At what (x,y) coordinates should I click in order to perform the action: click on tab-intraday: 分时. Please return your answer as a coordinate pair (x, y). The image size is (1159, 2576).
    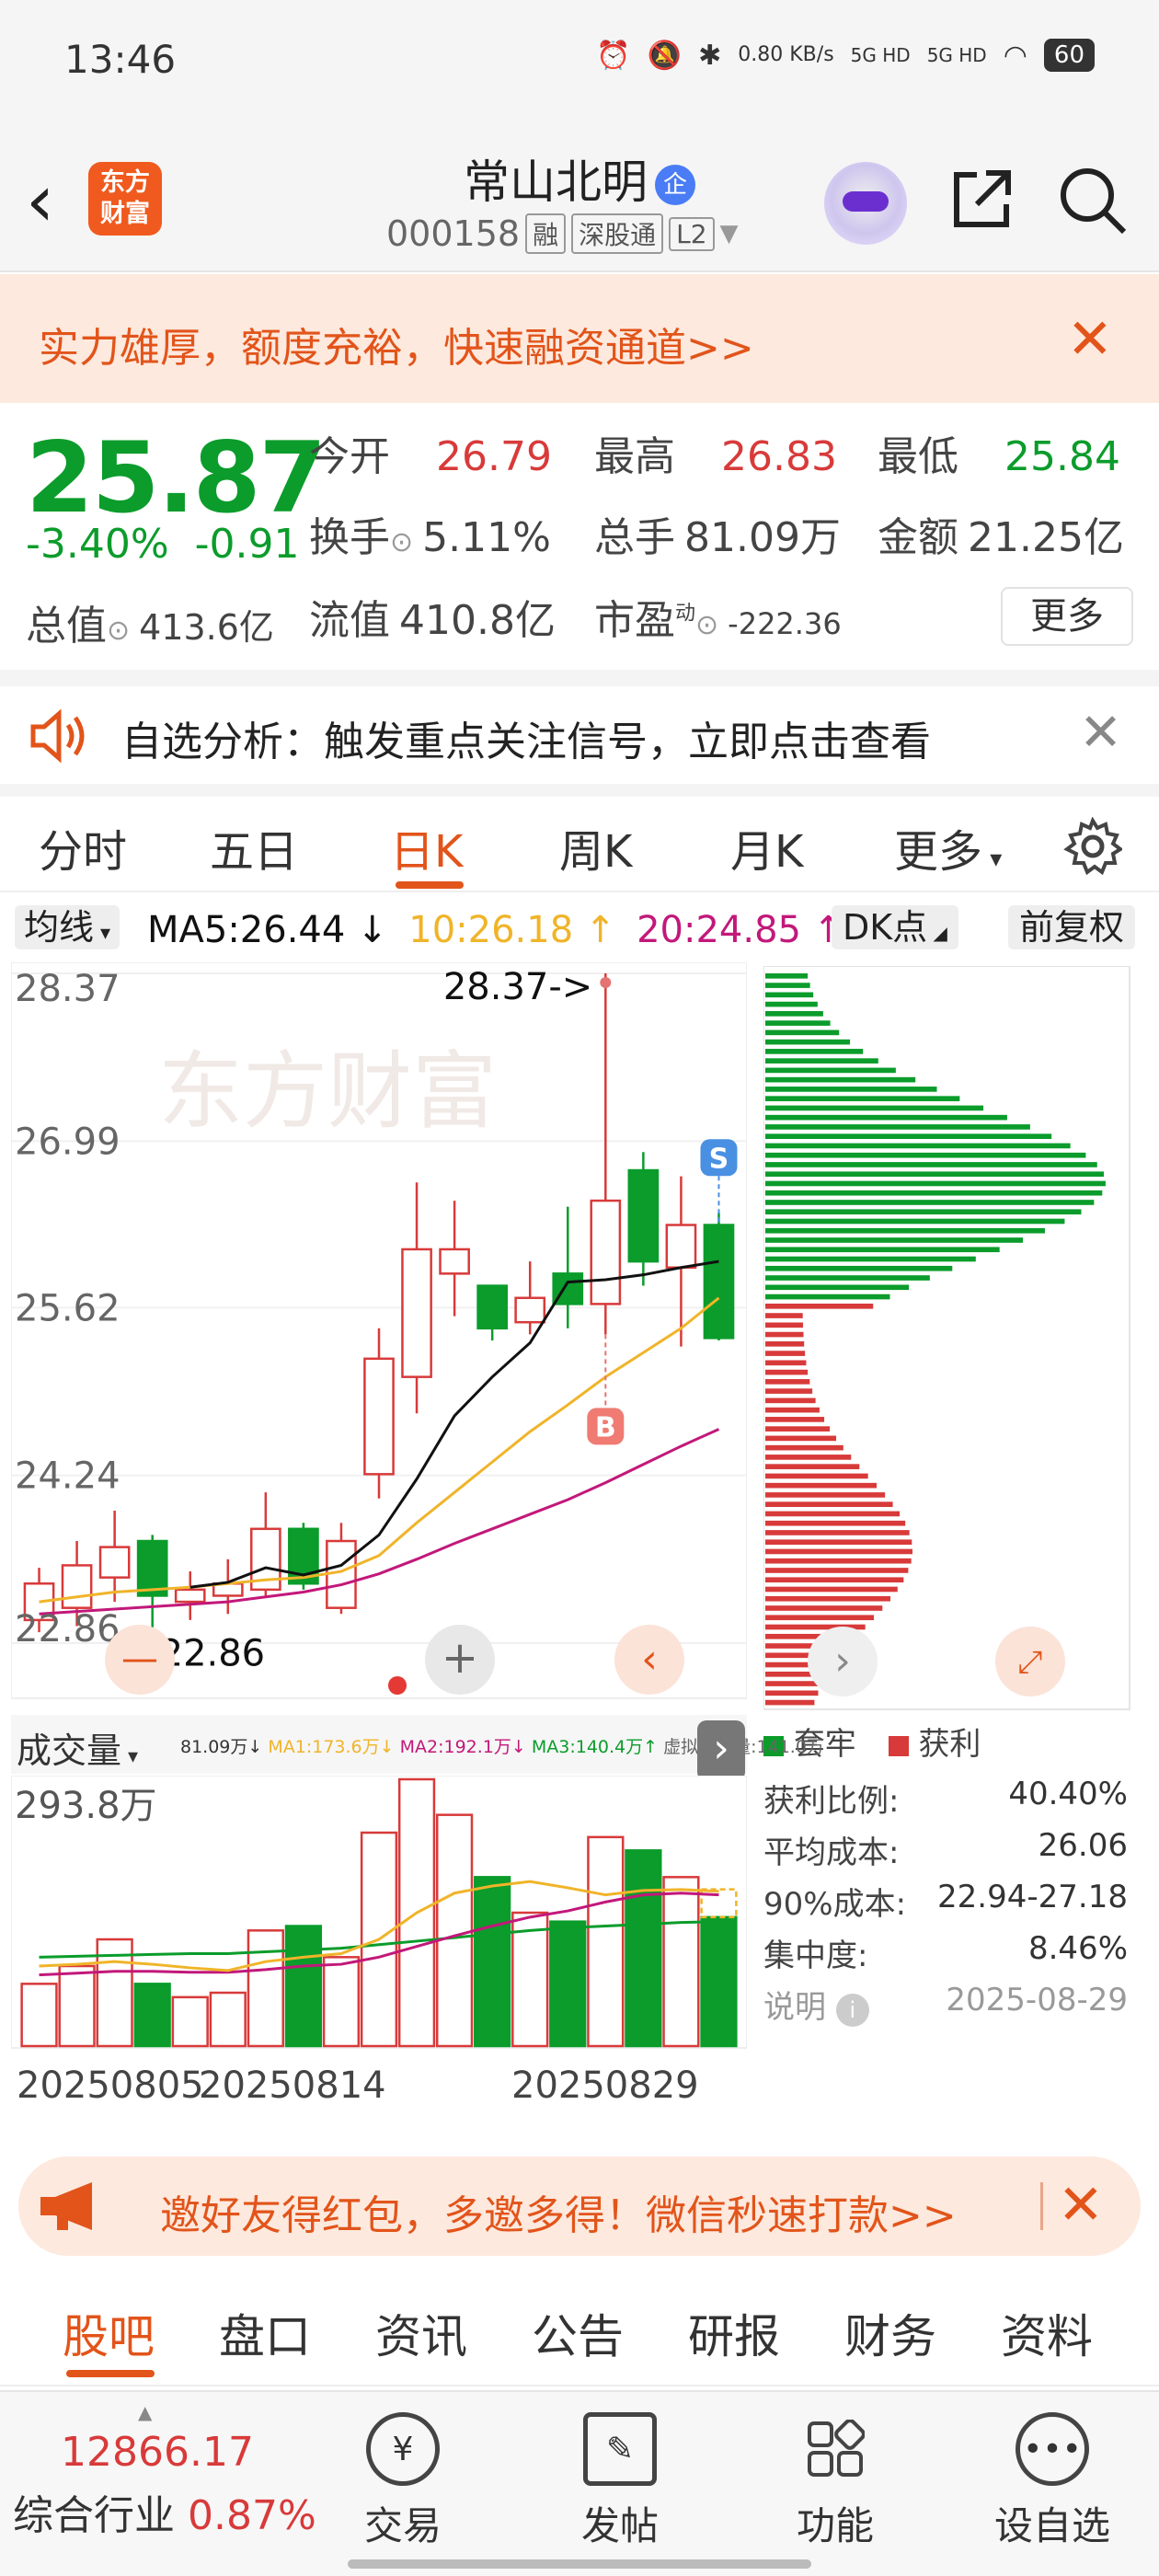
    Looking at the image, I should click on (83, 847).